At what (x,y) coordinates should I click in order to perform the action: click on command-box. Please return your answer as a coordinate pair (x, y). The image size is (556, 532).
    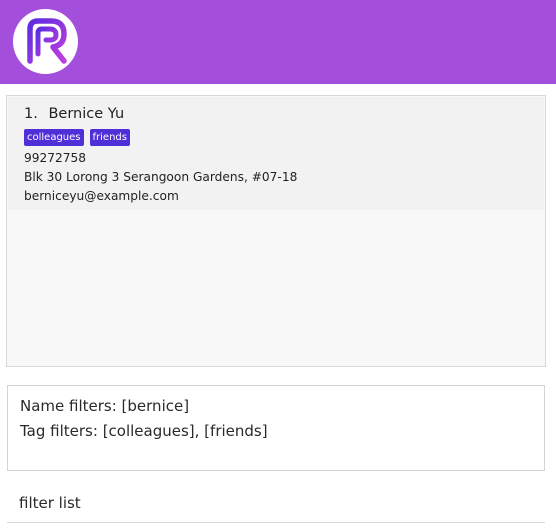
    Looking at the image, I should click on (276, 505).